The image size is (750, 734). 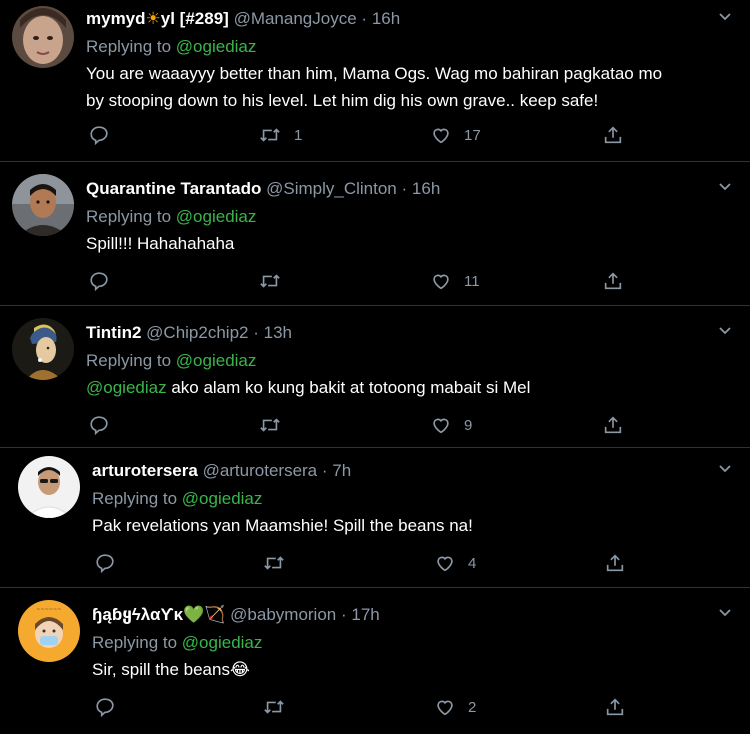 I want to click on user-handle: @ManangJoyce, so click(x=295, y=18).